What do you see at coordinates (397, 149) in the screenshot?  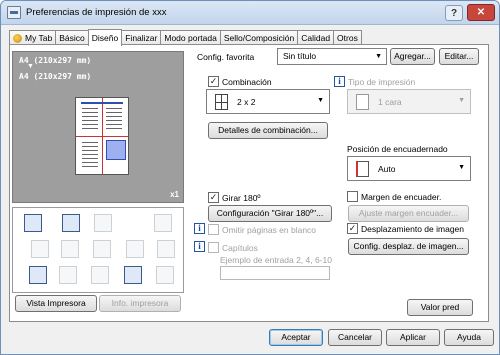 I see `binding-position-label: Posición de encuadernado` at bounding box center [397, 149].